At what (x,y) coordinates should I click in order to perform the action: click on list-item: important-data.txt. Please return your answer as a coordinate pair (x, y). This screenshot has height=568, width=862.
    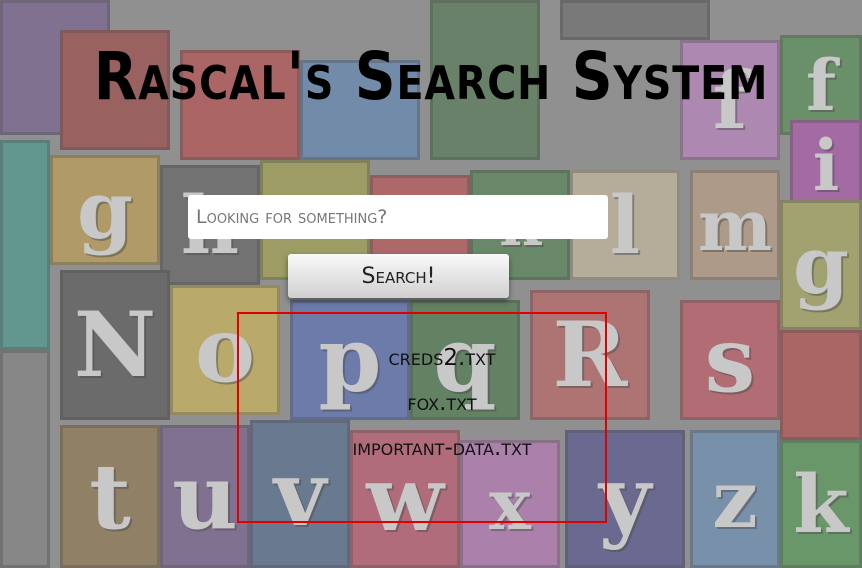
    Looking at the image, I should click on (442, 448).